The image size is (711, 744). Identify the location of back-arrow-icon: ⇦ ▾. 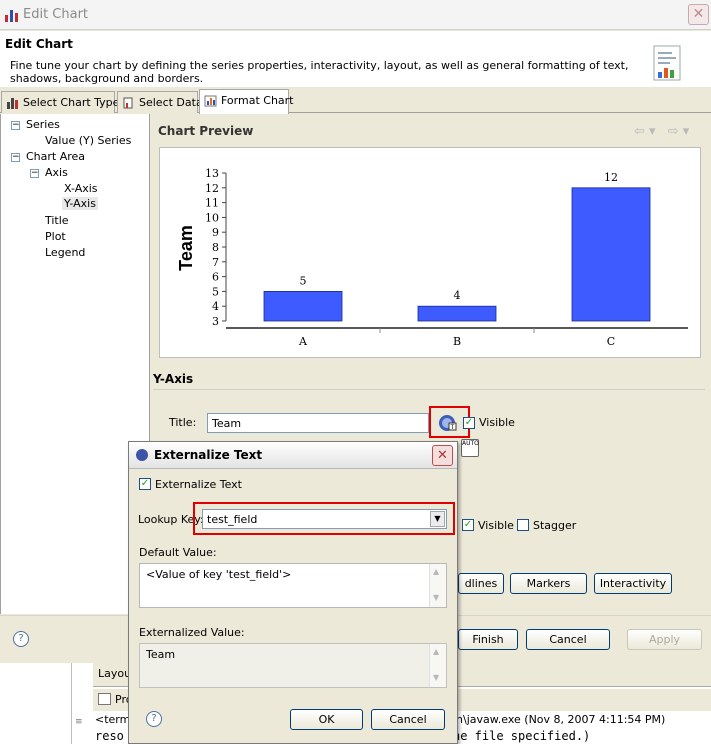
(645, 131).